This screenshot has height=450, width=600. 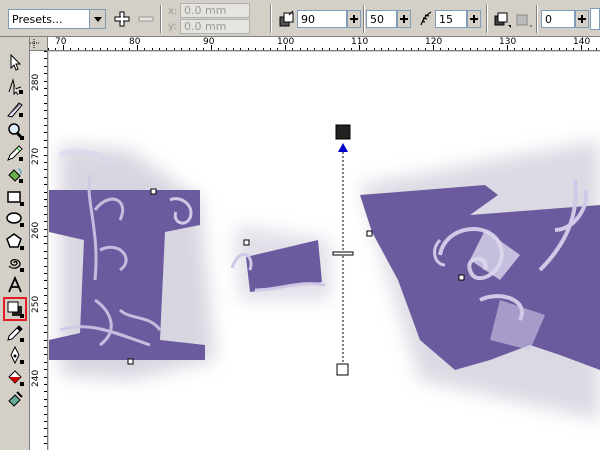 What do you see at coordinates (172, 26) in the screenshot?
I see `y-label: y:` at bounding box center [172, 26].